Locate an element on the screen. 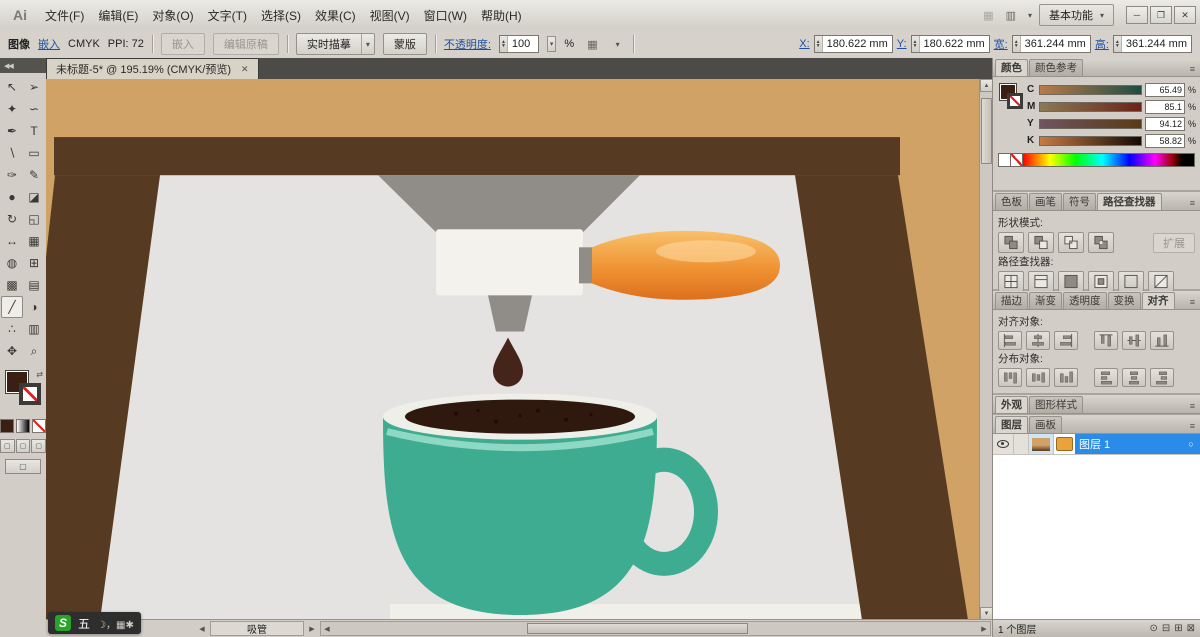 Image resolution: width=1200 pixels, height=637 pixels. dist-left-icon is located at coordinates (1106, 377).